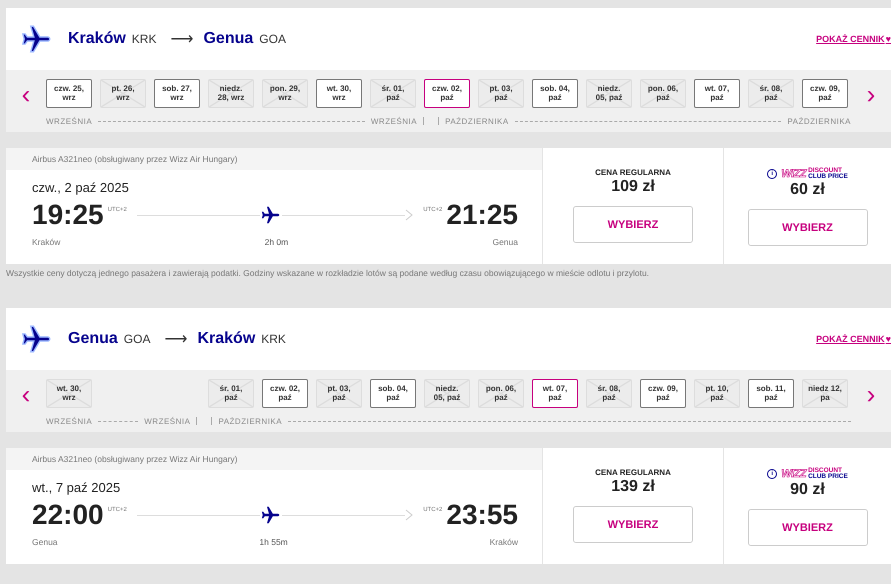 Image resolution: width=891 pixels, height=584 pixels. What do you see at coordinates (504, 542) in the screenshot?
I see `arrival-city: Kraków` at bounding box center [504, 542].